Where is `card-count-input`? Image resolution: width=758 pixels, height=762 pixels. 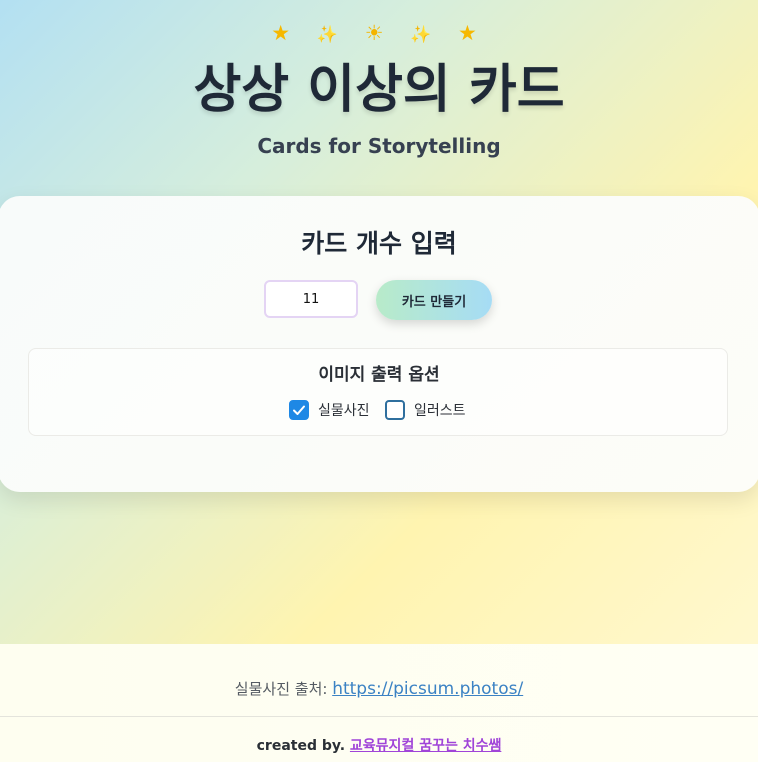
card-count-input is located at coordinates (311, 299).